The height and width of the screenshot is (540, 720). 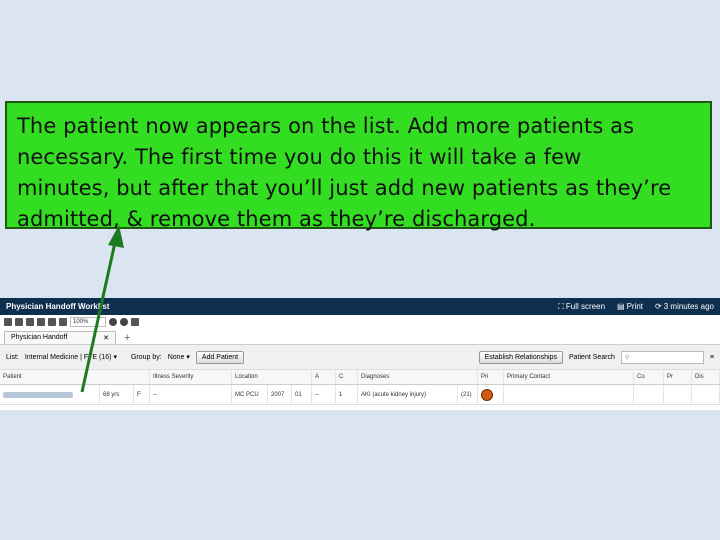 What do you see at coordinates (88, 322) in the screenshot?
I see `zoom-select: 100%` at bounding box center [88, 322].